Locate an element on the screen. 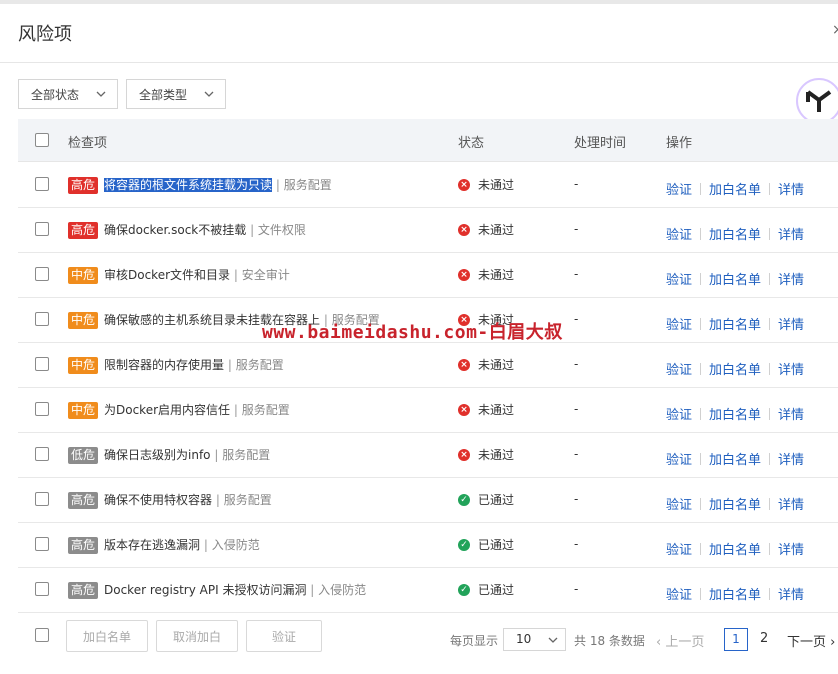 The image size is (838, 674). check-item-name: 确保docker.sock不被挂载 | 文件权限 is located at coordinates (205, 230).